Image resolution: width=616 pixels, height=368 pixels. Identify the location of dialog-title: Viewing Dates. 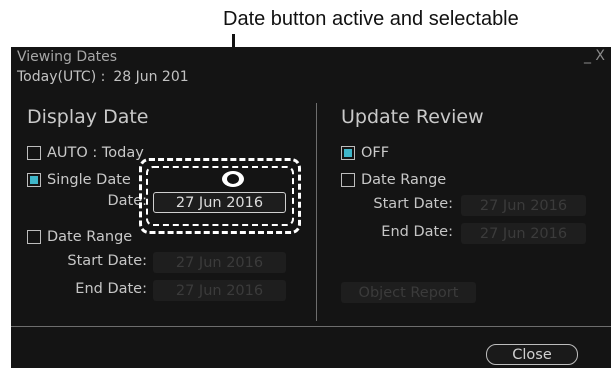
(67, 57).